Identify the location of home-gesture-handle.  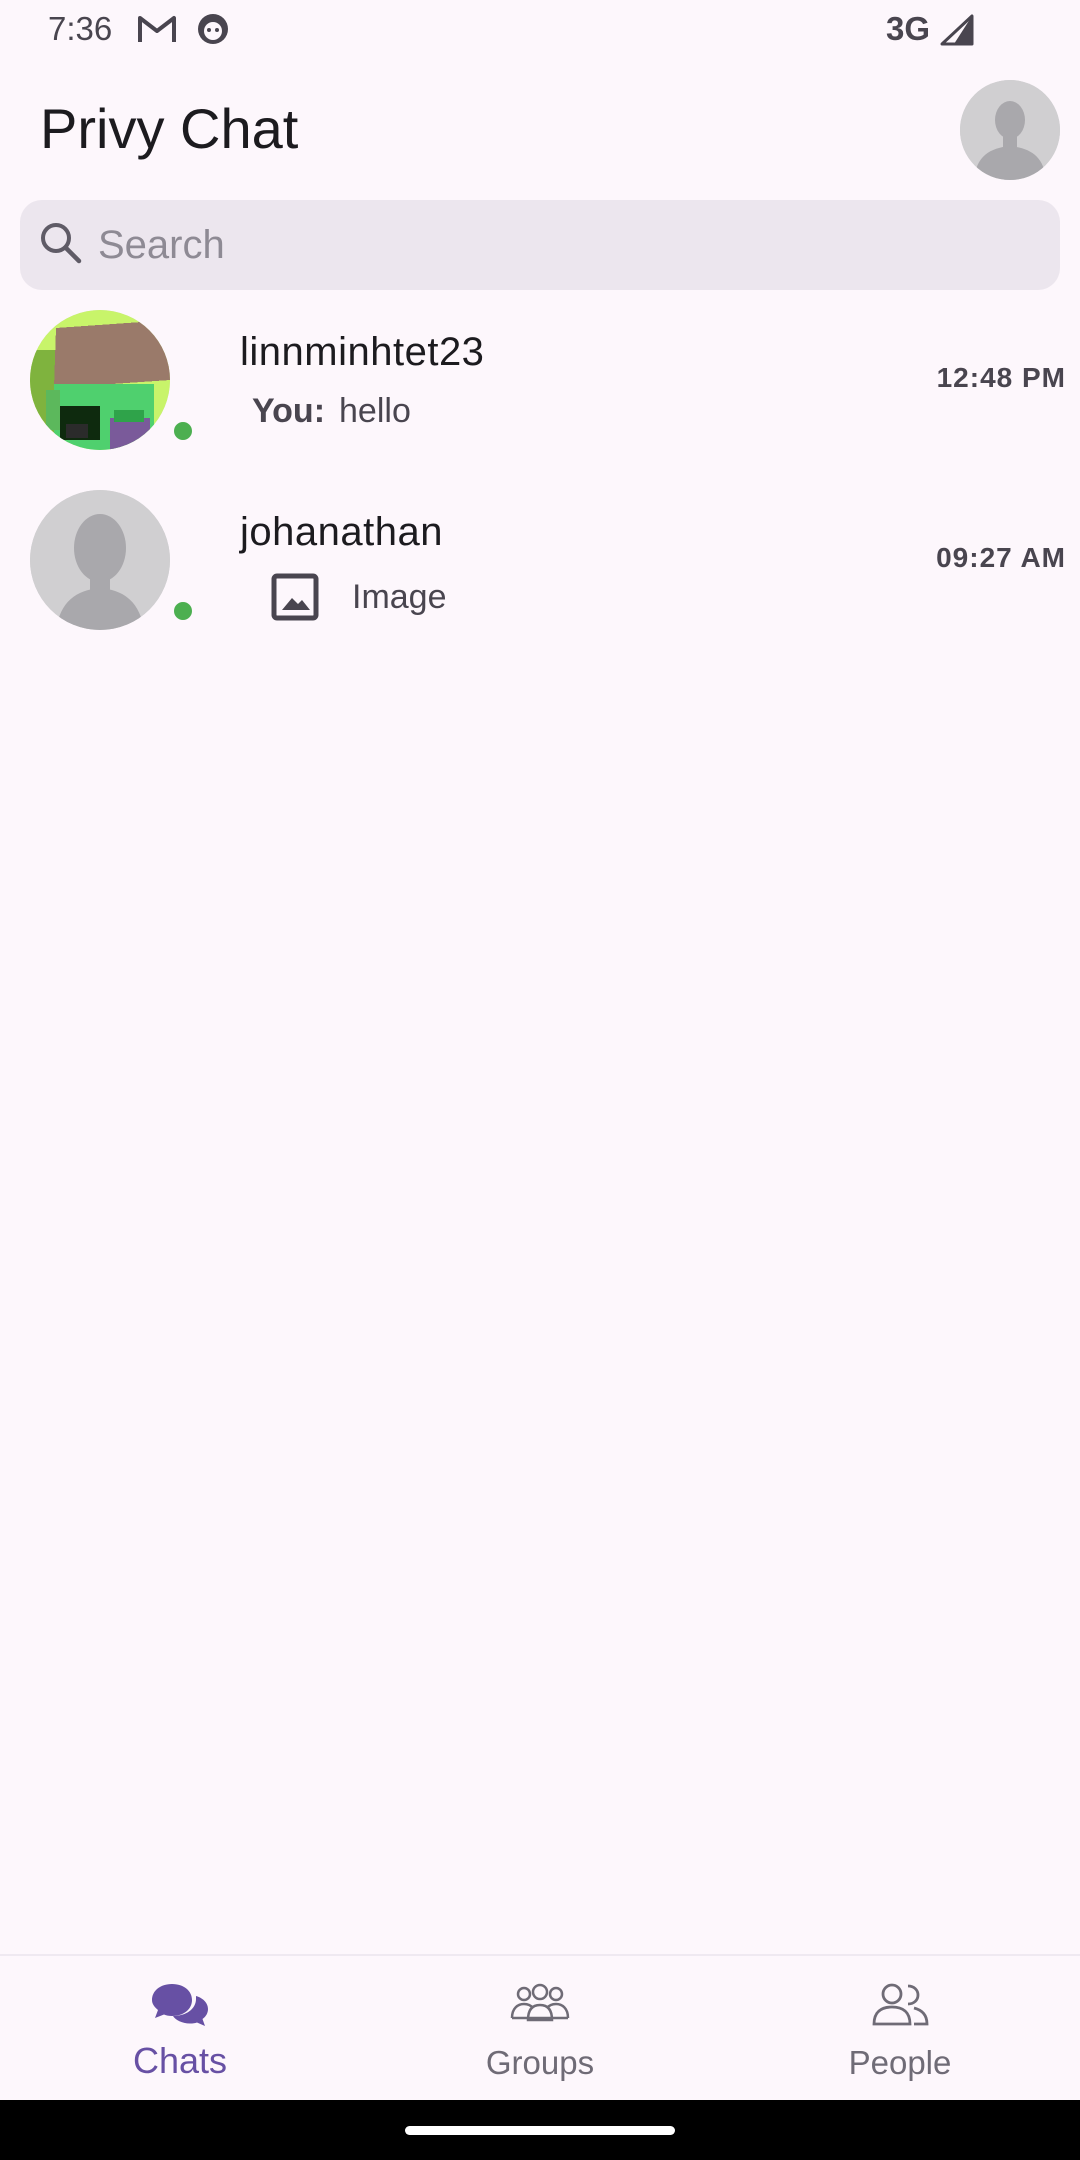
(540, 2130).